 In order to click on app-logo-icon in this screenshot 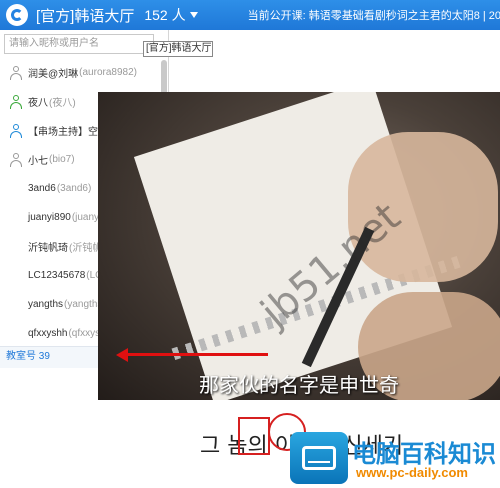, I will do `click(17, 15)`.